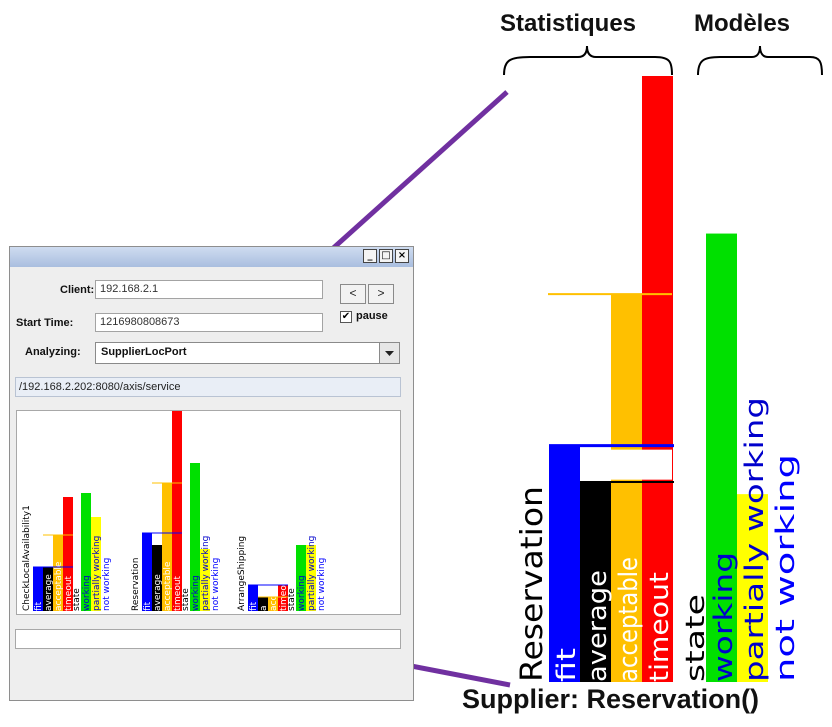  Describe the element at coordinates (208, 387) in the screenshot. I see `service-path-field: /192.168.2.202:8080/axis/service` at that location.